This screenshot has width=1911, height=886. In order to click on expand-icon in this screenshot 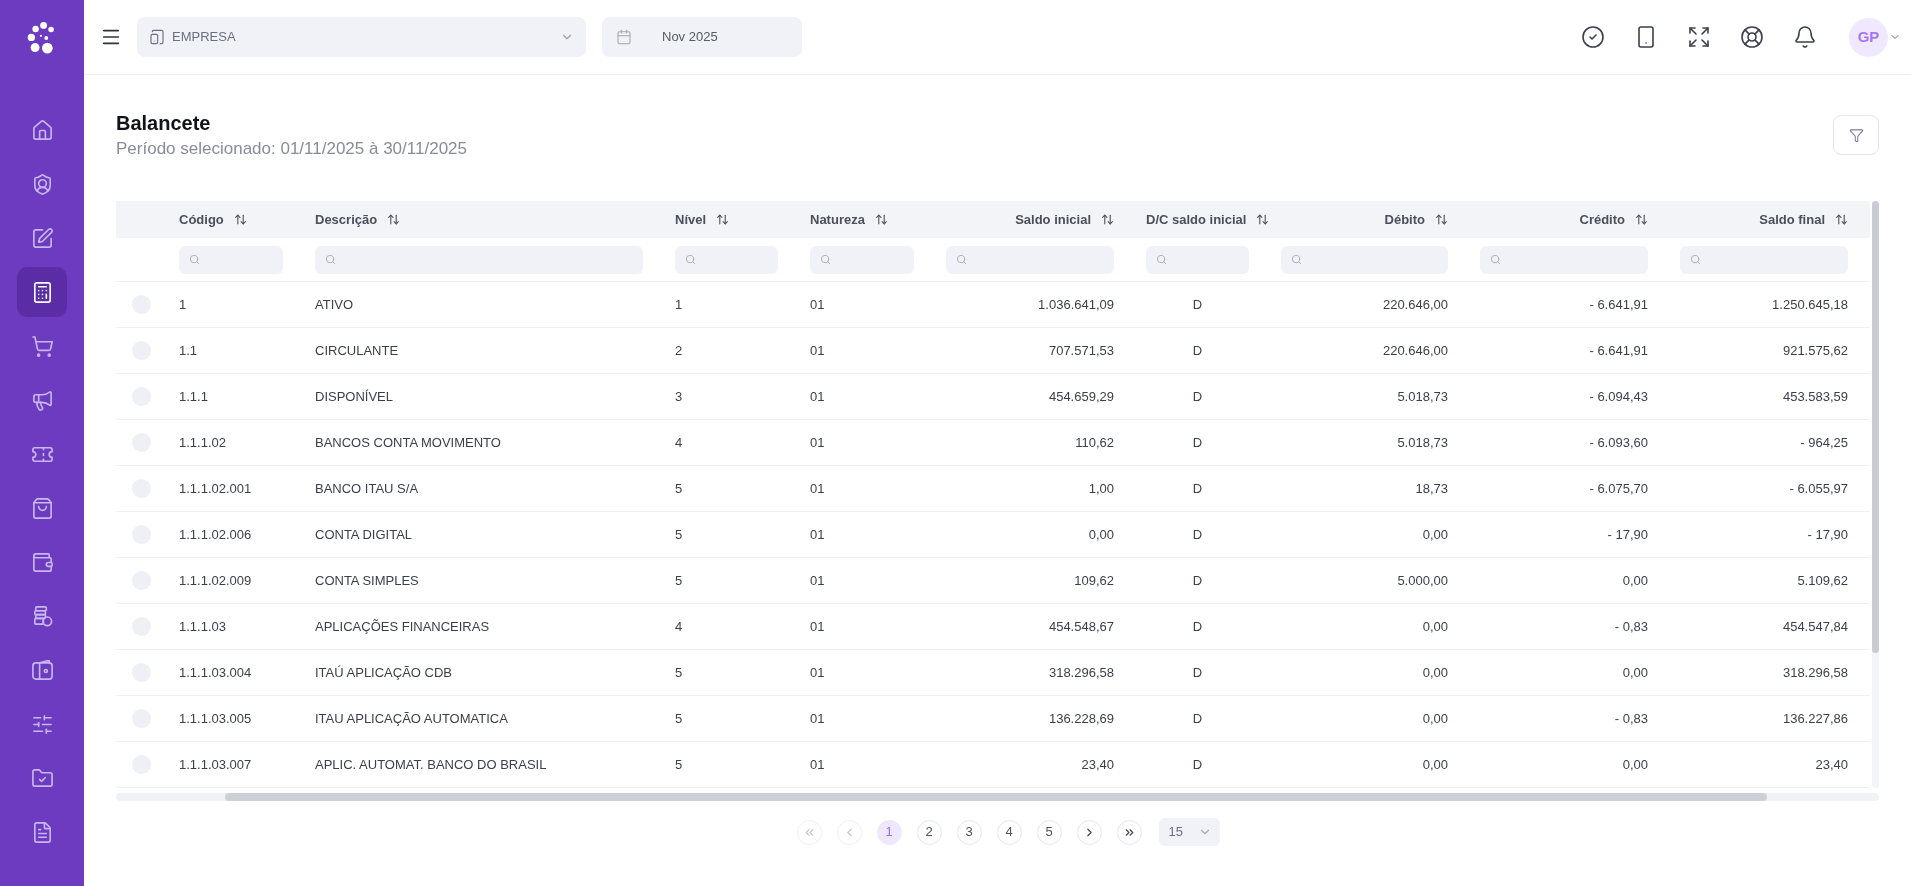, I will do `click(1699, 37)`.